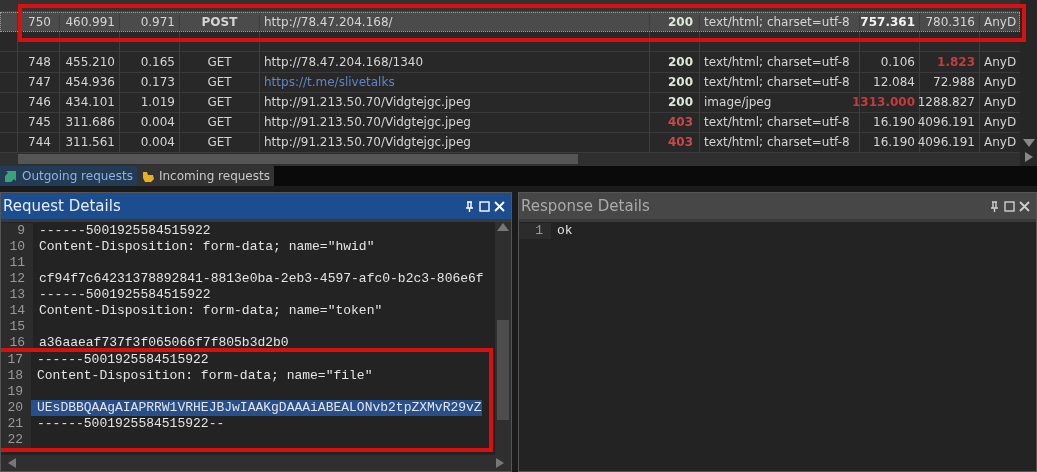  I want to click on table-cell: 72.988, so click(954, 82).